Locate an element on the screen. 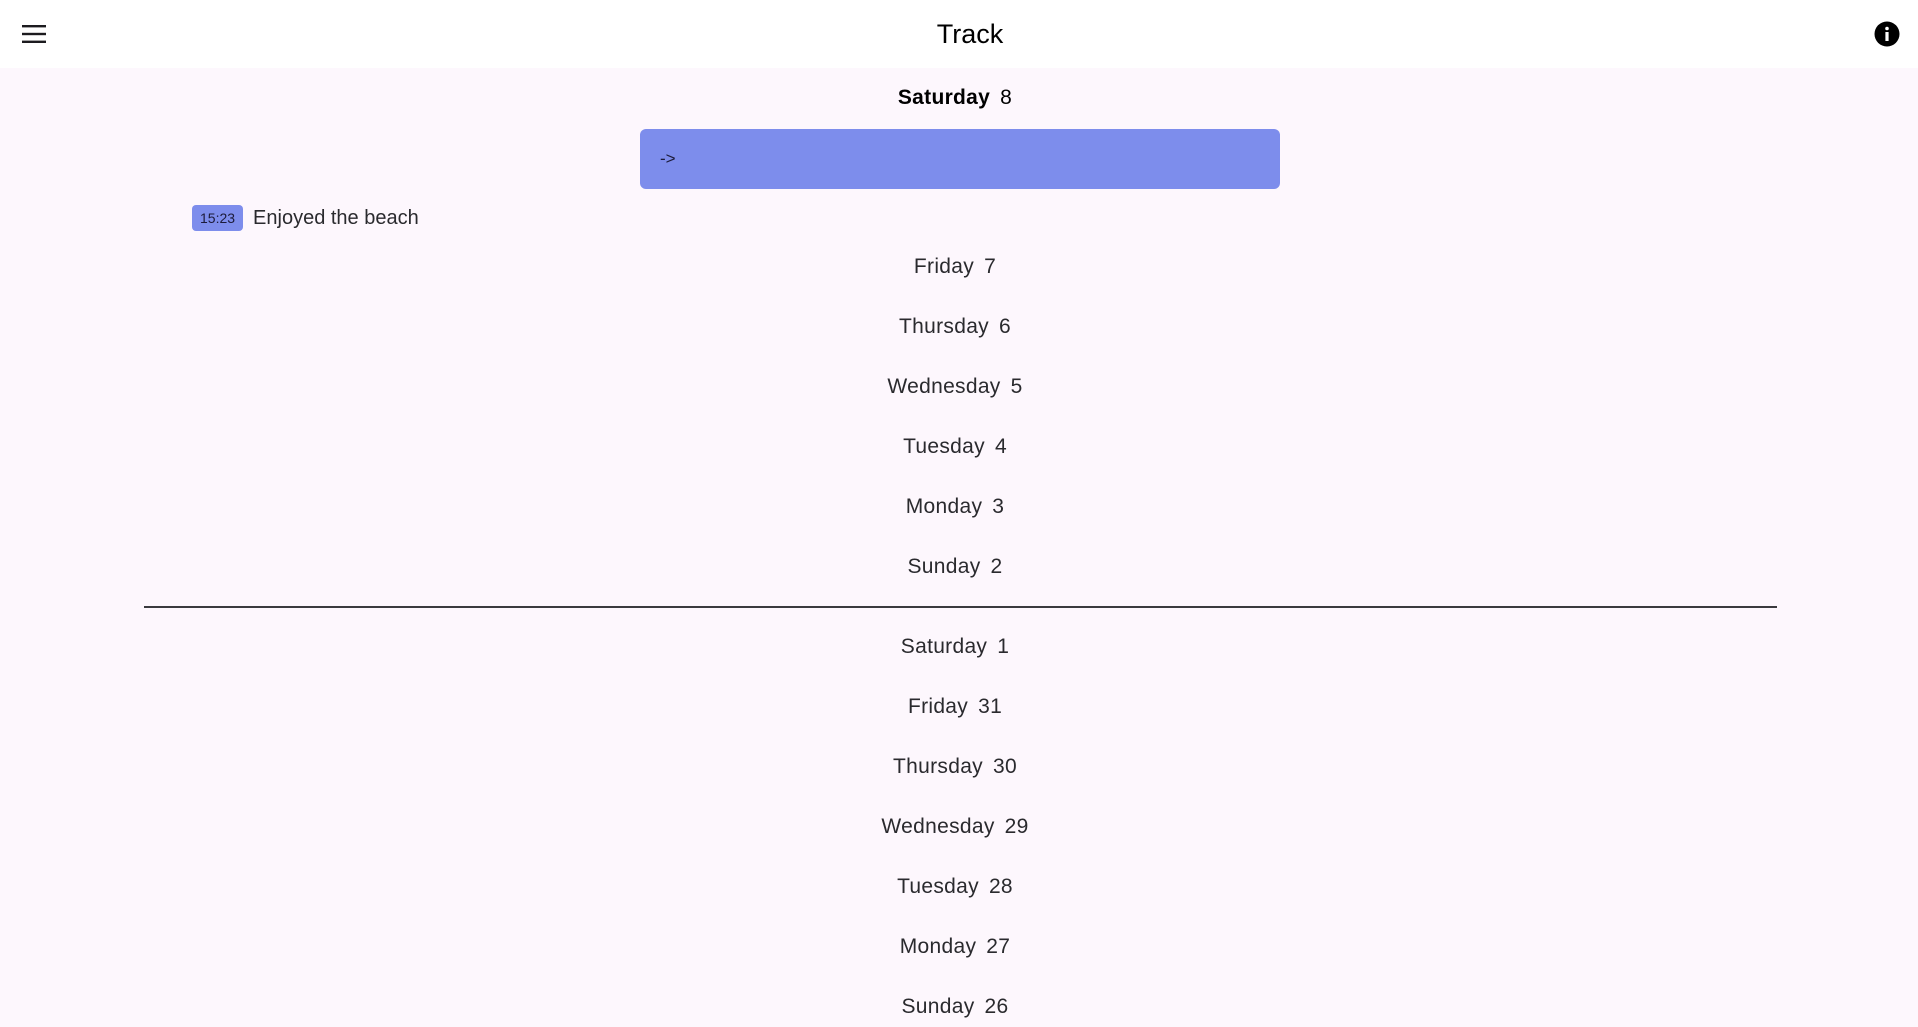 The height and width of the screenshot is (1027, 1918). day-row: Friday 31 is located at coordinates (955, 707).